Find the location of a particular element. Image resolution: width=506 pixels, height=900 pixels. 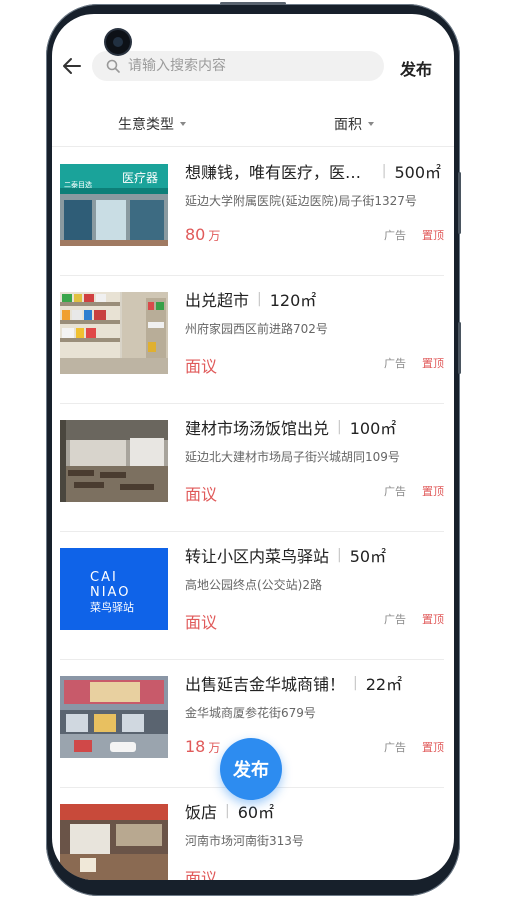

search-icon is located at coordinates (113, 66).